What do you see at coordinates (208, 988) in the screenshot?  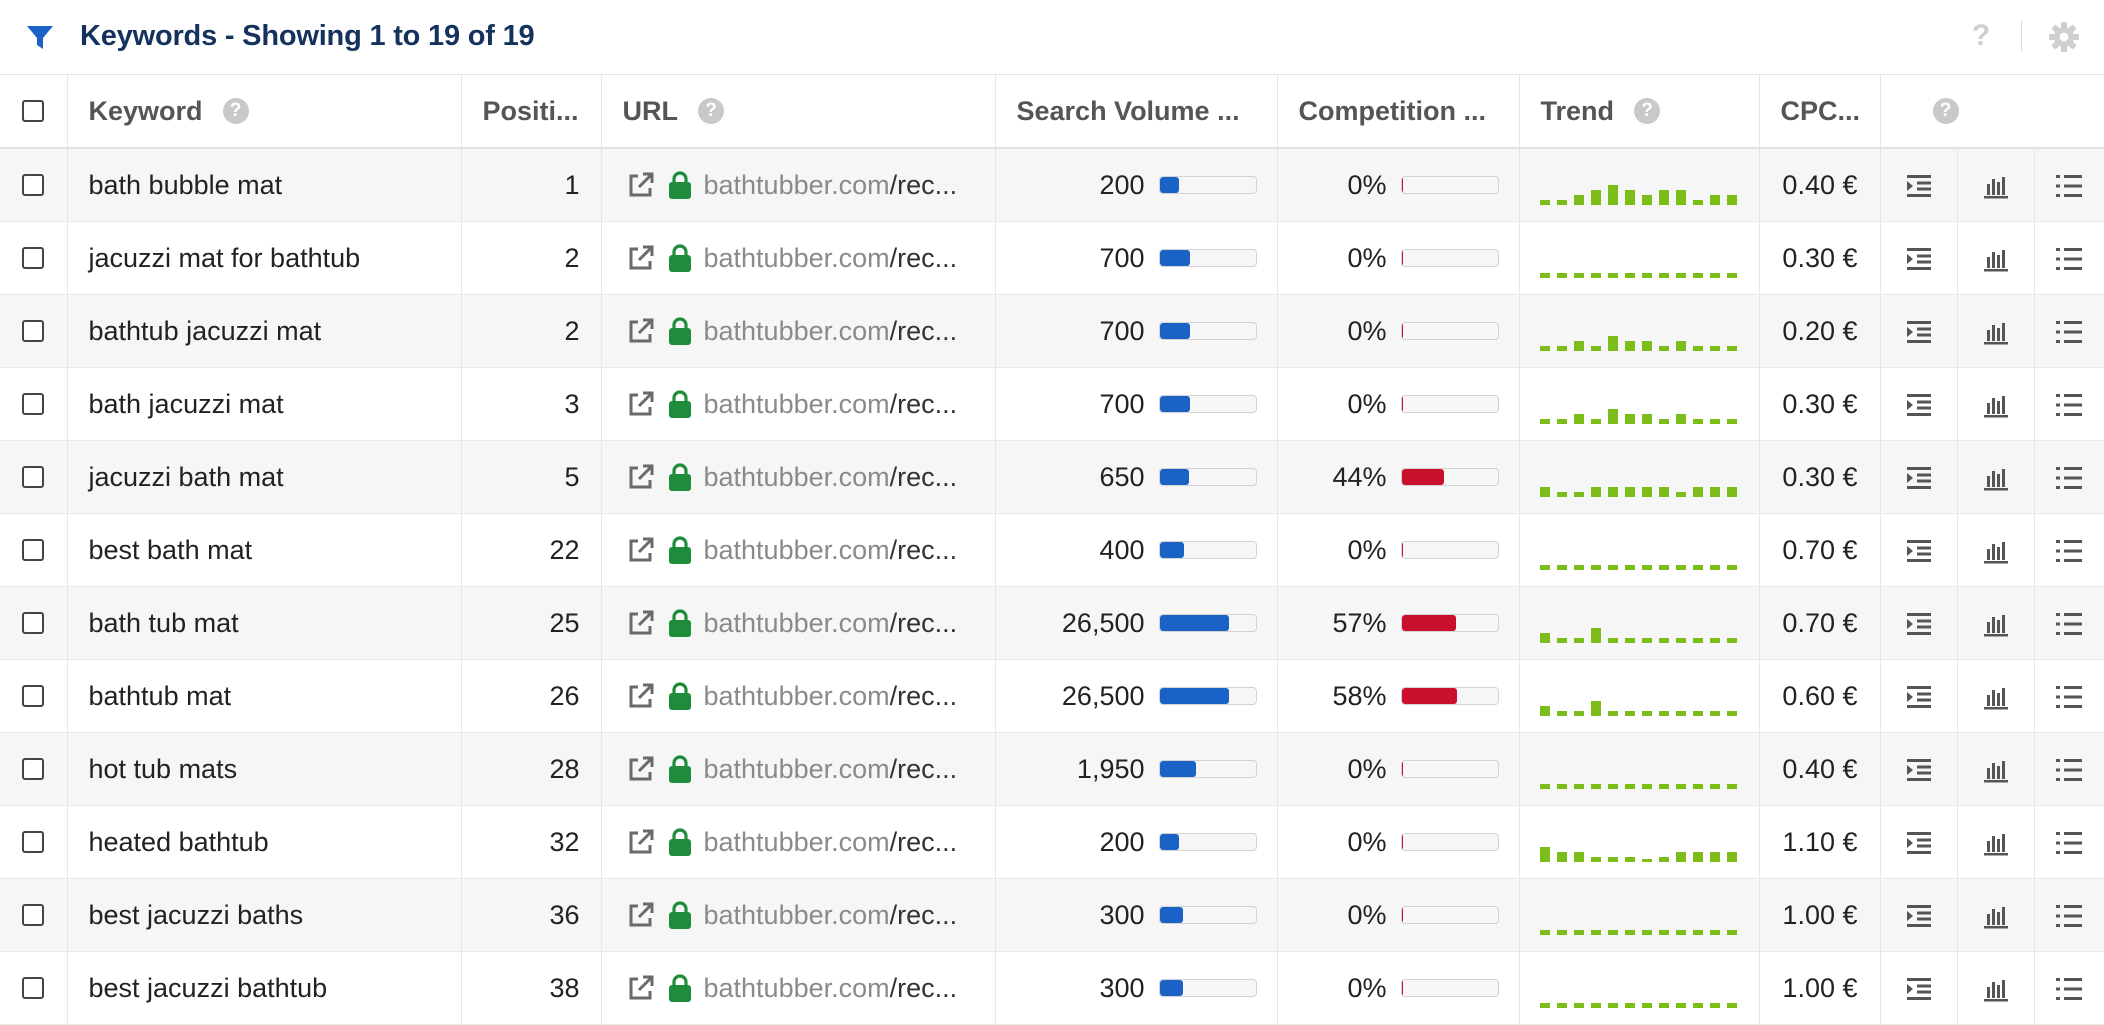 I see `keyword-text: best jacuzzi bathtub` at bounding box center [208, 988].